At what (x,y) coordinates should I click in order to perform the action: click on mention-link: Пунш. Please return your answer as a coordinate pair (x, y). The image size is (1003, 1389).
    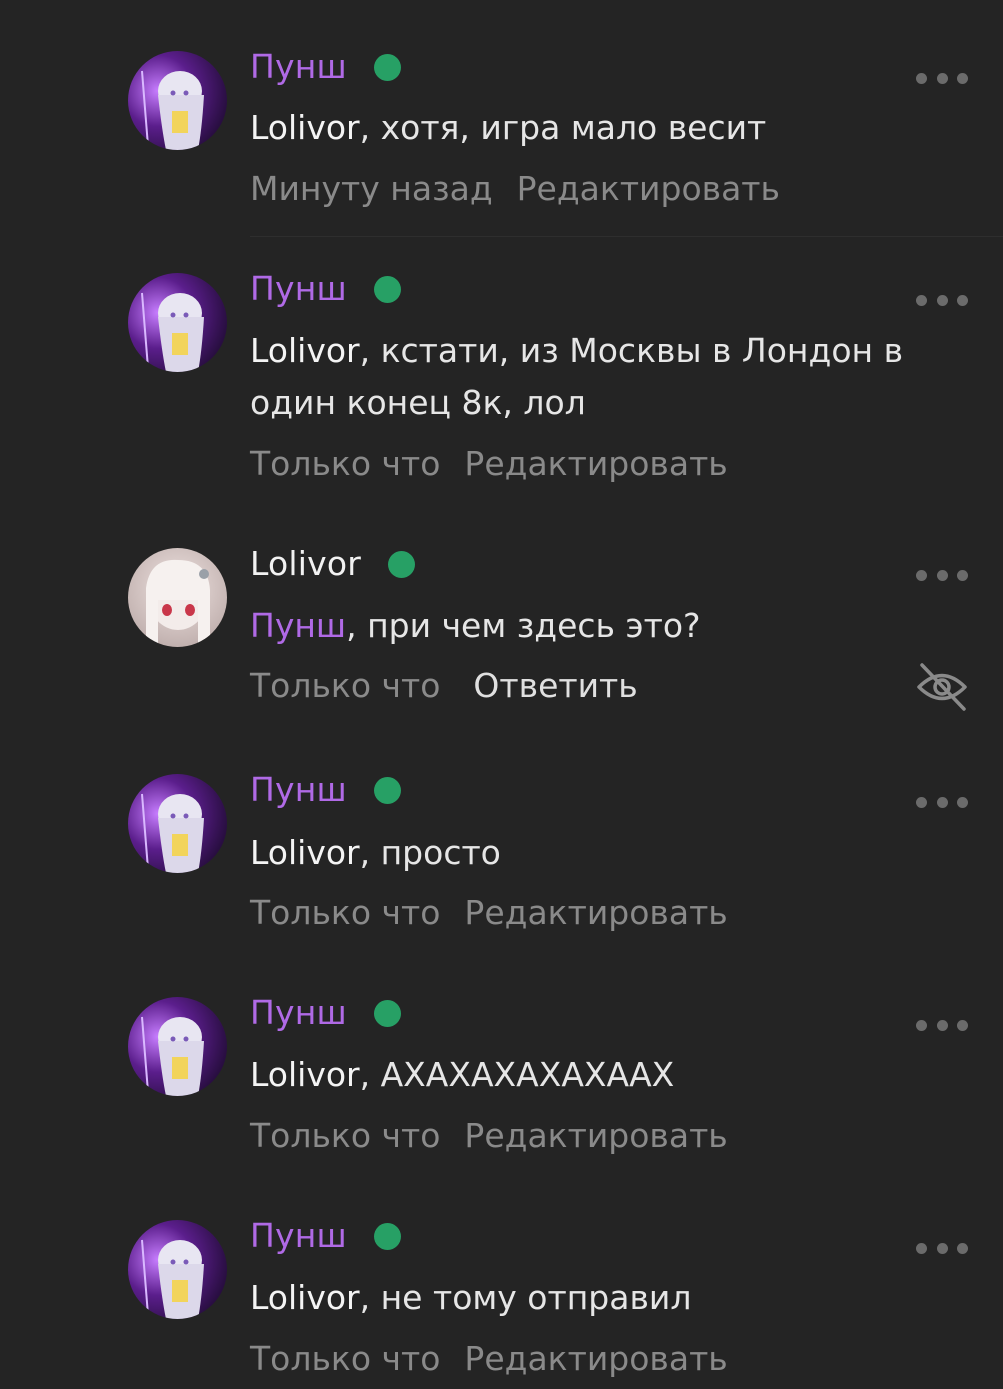
    Looking at the image, I should click on (298, 625).